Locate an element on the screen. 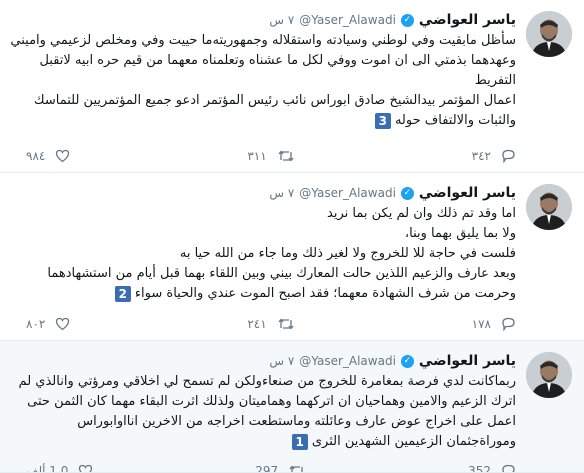  reply-button: ٣٤٢ is located at coordinates (494, 156).